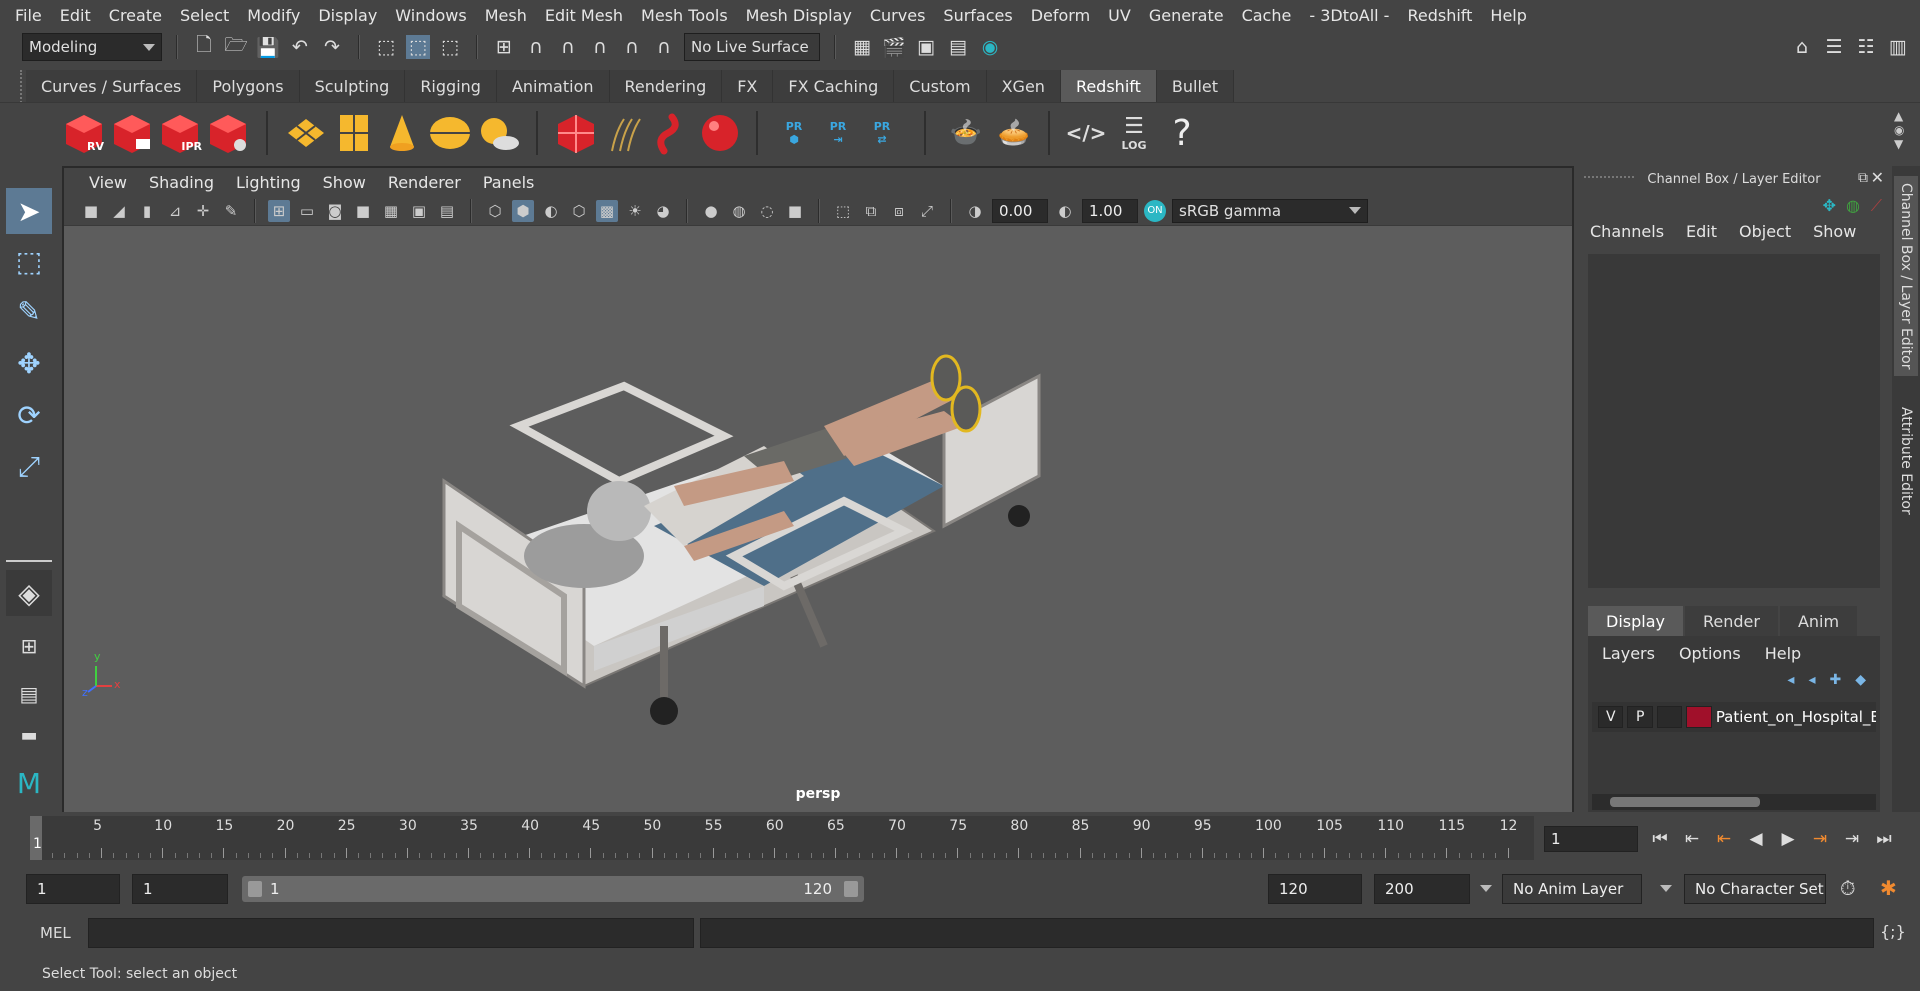 This screenshot has width=1920, height=991. I want to click on redshift-ipr-icon: IPR, so click(180, 133).